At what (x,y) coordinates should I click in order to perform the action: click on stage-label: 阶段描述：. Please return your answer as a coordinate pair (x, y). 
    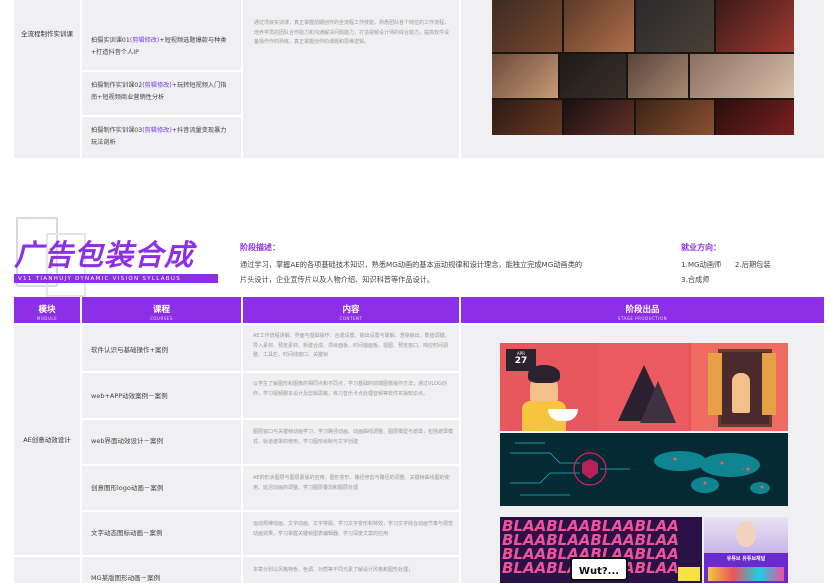
    Looking at the image, I should click on (260, 247).